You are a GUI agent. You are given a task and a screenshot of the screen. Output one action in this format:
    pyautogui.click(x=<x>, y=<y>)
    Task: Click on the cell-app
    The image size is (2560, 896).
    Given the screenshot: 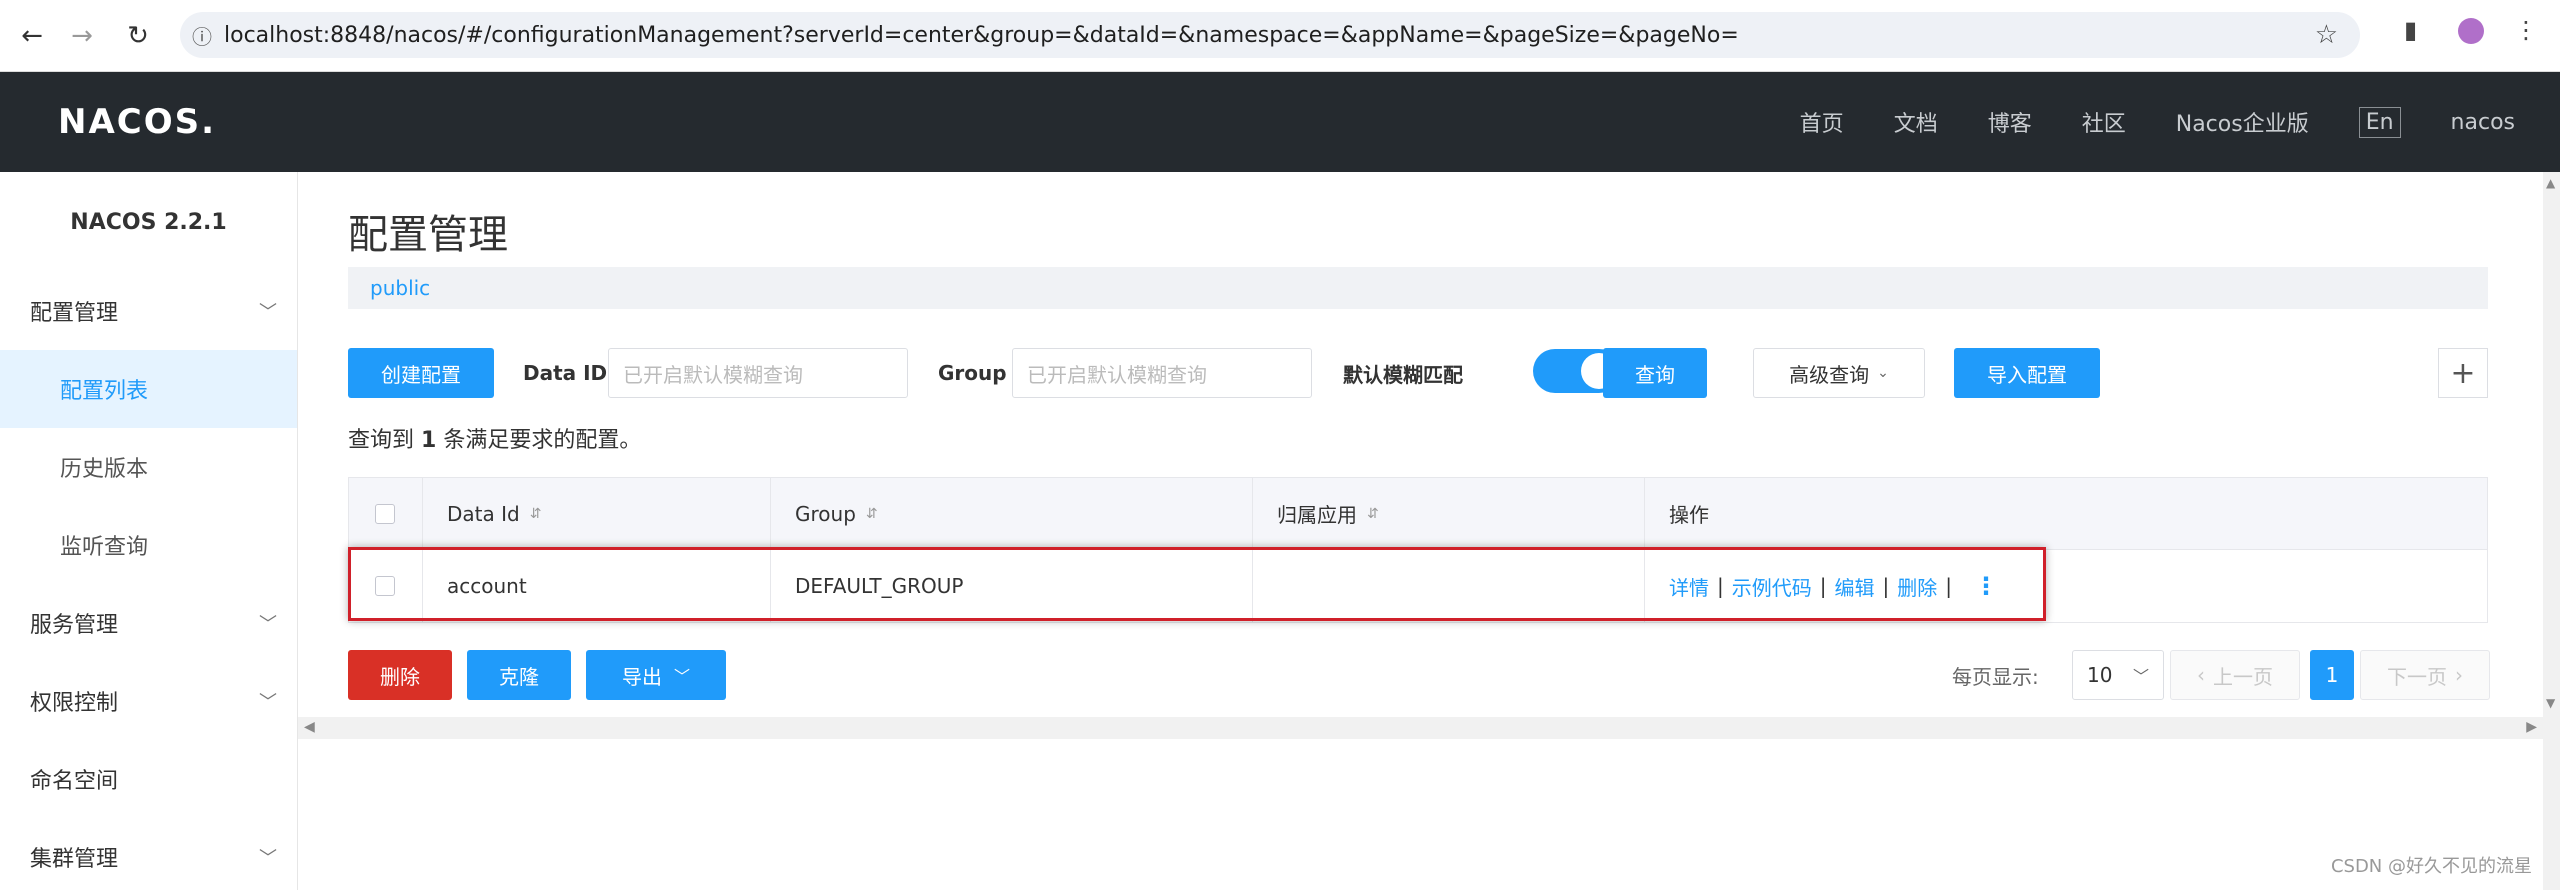 What is the action you would take?
    pyautogui.click(x=1449, y=586)
    